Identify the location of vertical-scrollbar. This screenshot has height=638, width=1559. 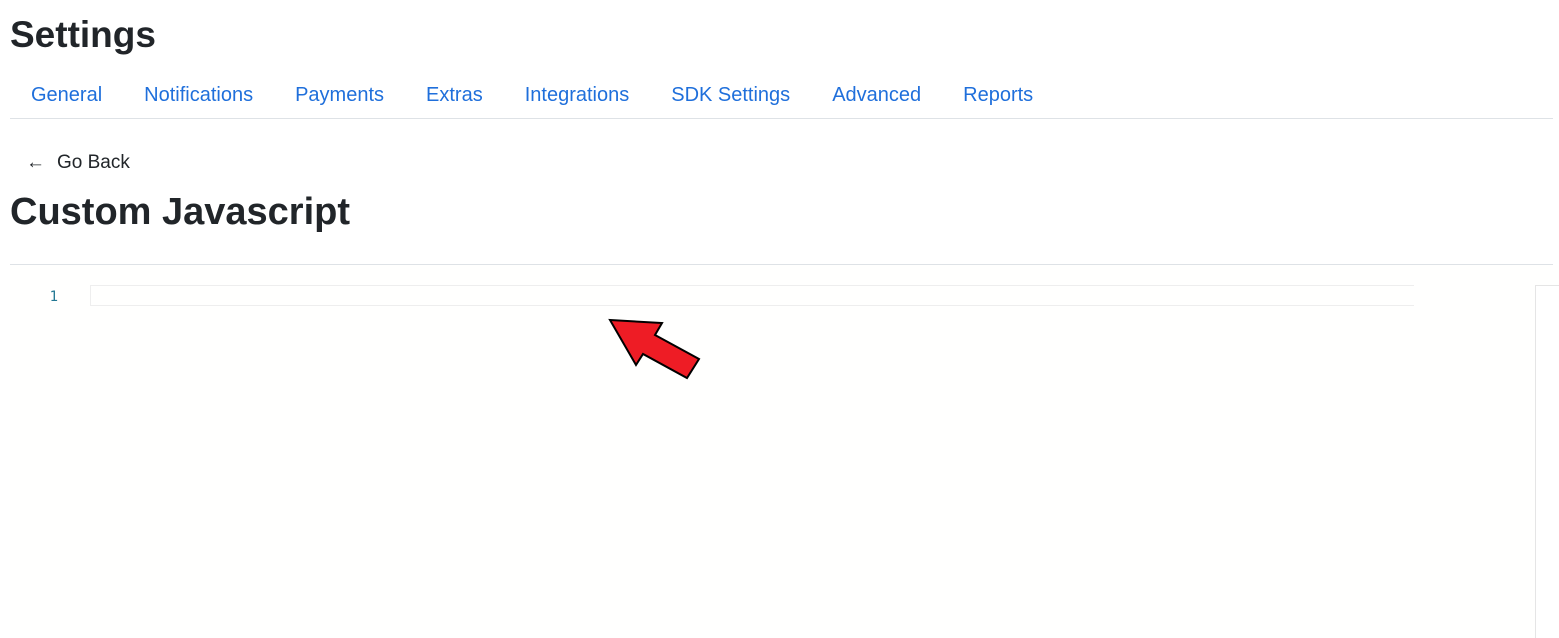
(1547, 461).